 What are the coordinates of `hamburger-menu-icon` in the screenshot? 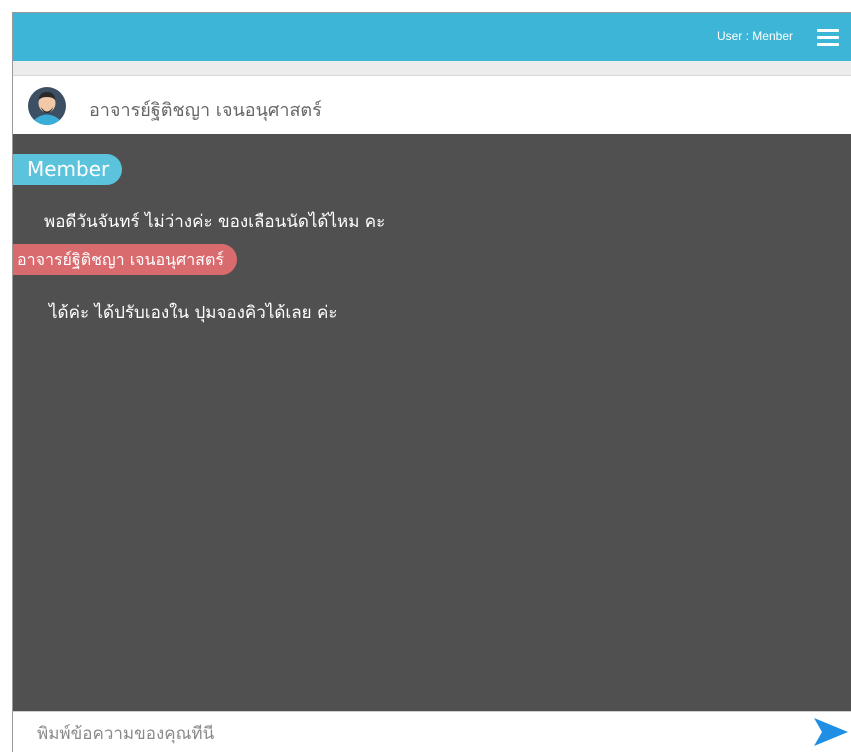 It's located at (828, 38).